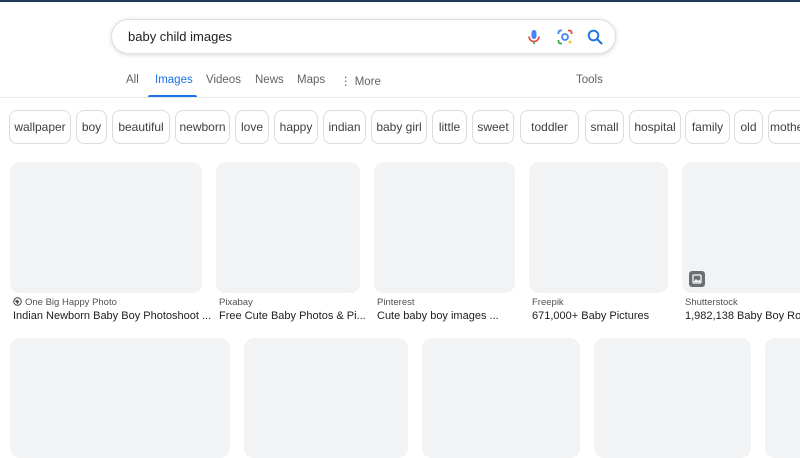 This screenshot has width=800, height=458. What do you see at coordinates (548, 302) in the screenshot?
I see `result-source-4: Freepik` at bounding box center [548, 302].